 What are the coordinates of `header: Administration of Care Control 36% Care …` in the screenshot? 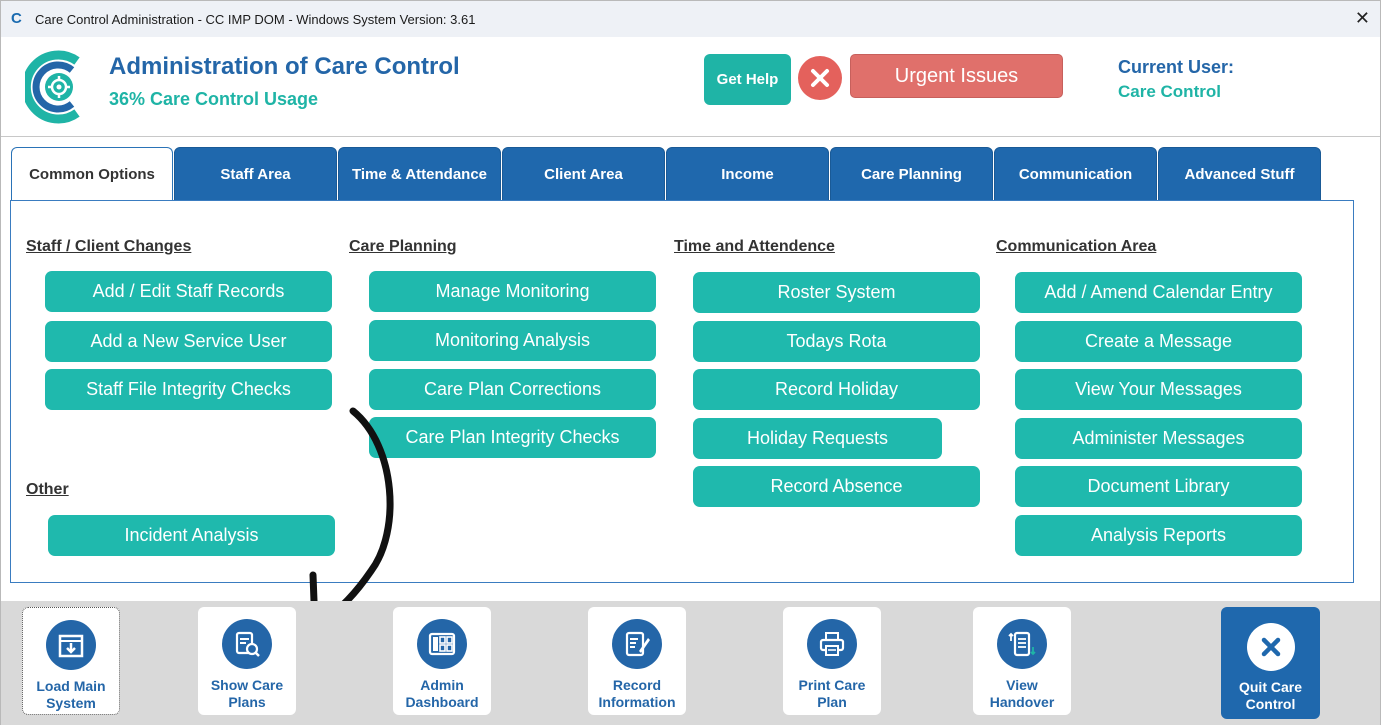 It's located at (690, 87).